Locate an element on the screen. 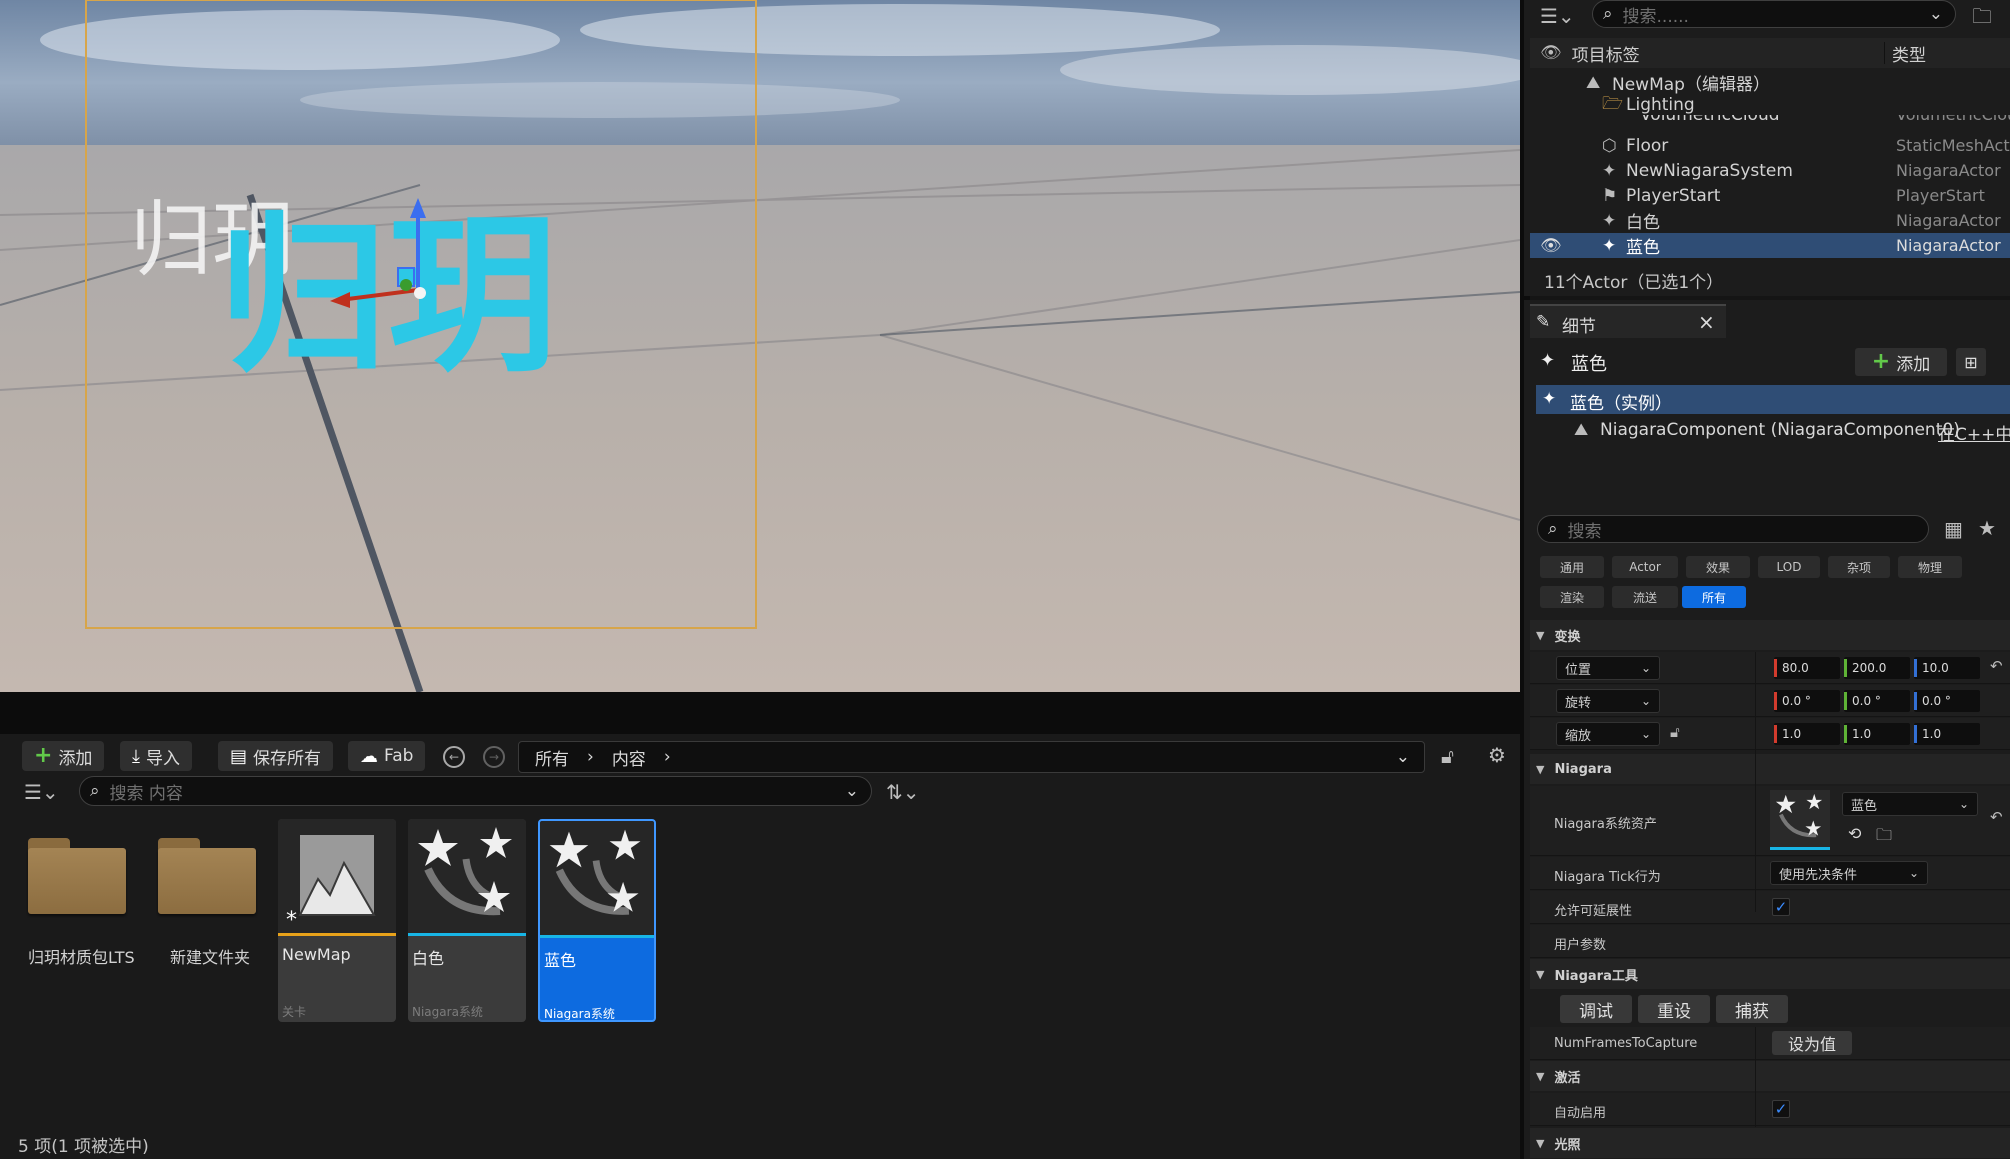 The height and width of the screenshot is (1159, 2010). folder-icon: 🗁︎ is located at coordinates (1613, 104).